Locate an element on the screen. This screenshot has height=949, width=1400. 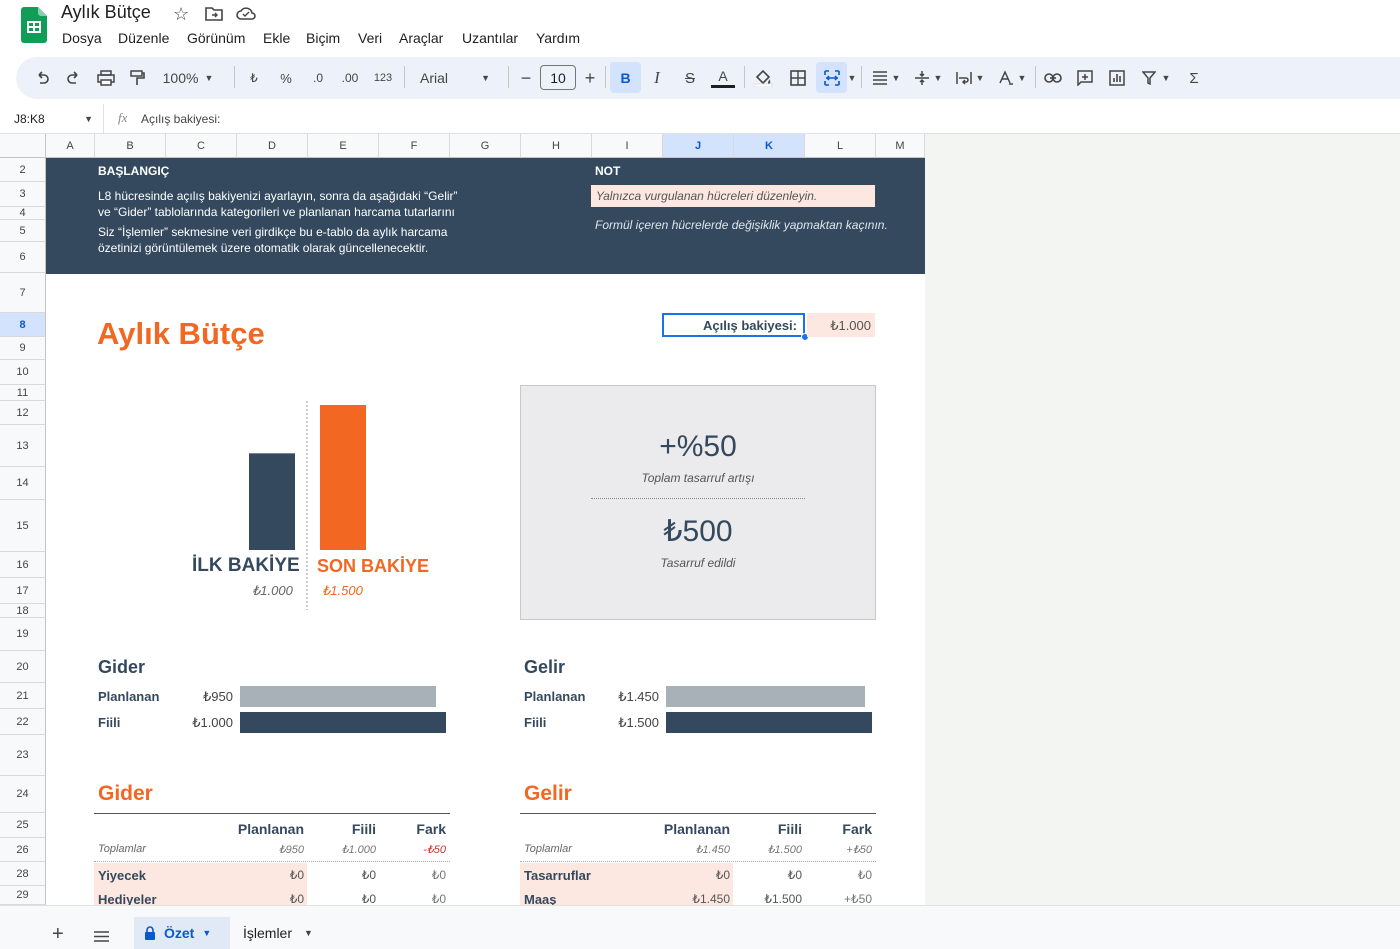
column-header-m: M is located at coordinates (900, 146).